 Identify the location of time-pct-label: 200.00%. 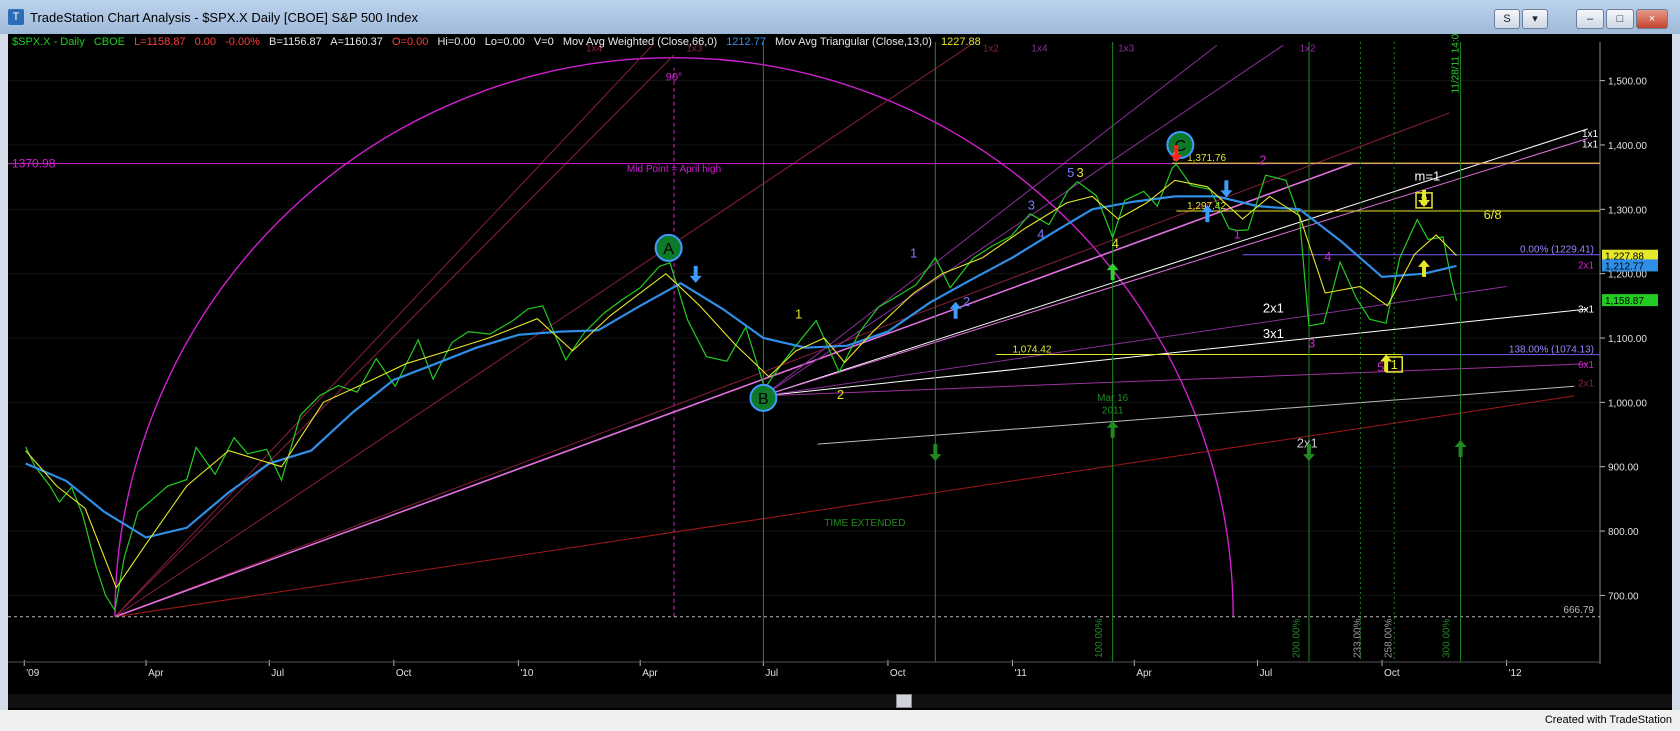
(1296, 638).